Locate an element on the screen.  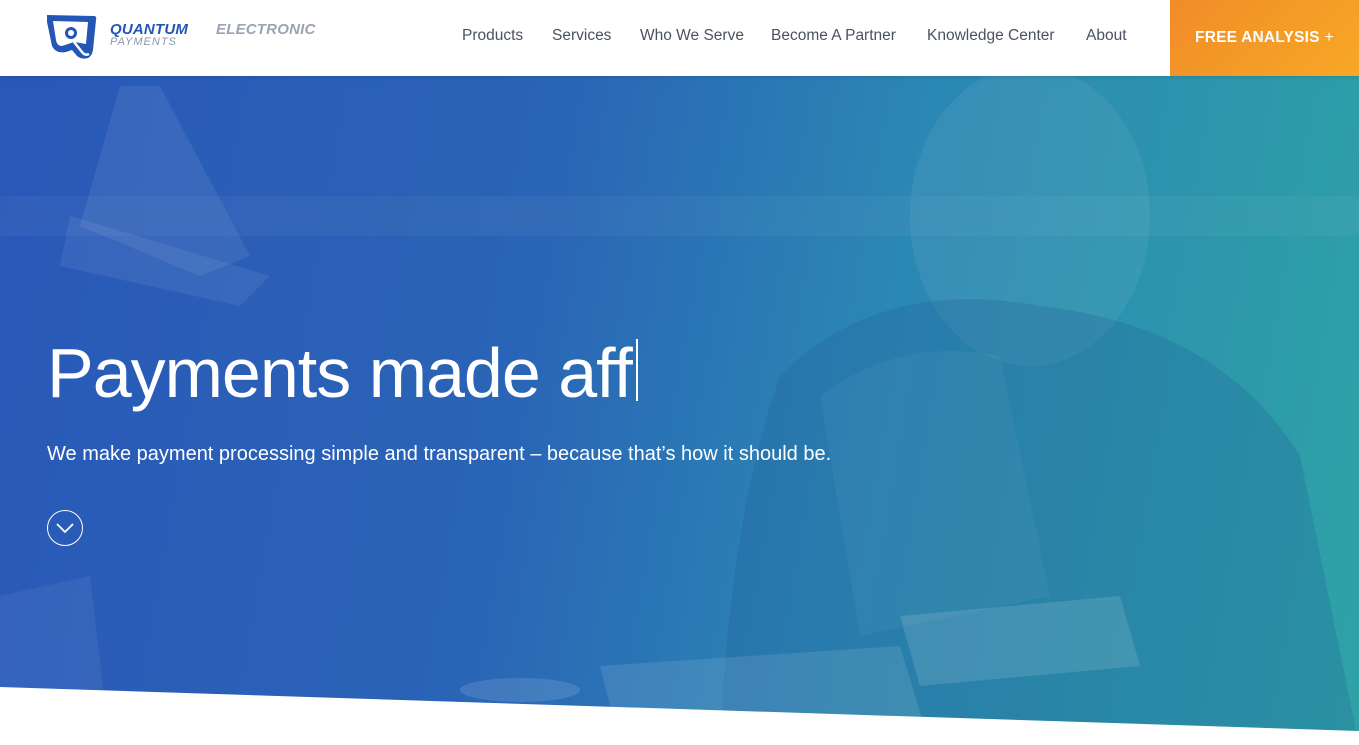
plus-icon: + is located at coordinates (1329, 37).